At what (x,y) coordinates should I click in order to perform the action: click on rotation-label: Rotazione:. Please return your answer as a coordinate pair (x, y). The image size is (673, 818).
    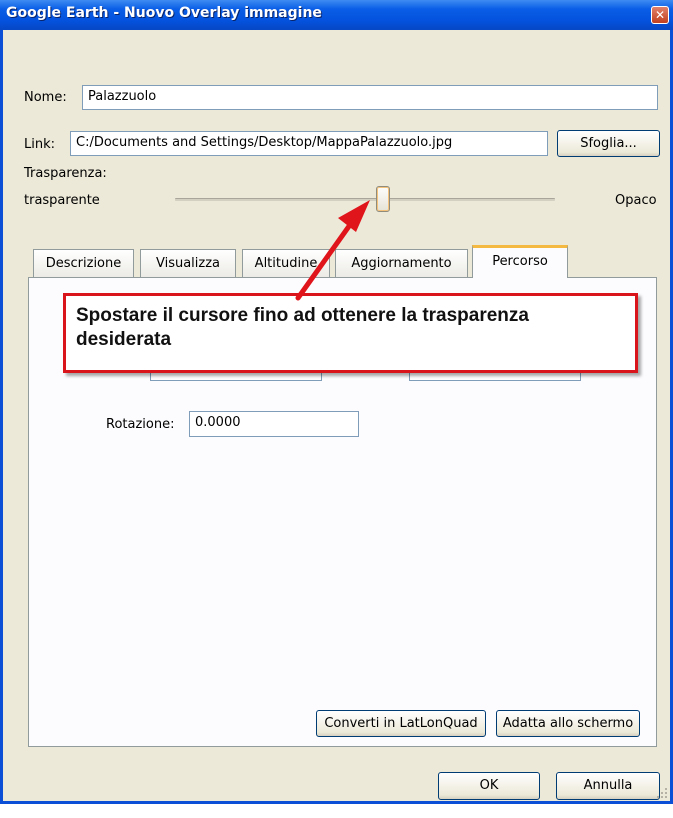
    Looking at the image, I should click on (140, 424).